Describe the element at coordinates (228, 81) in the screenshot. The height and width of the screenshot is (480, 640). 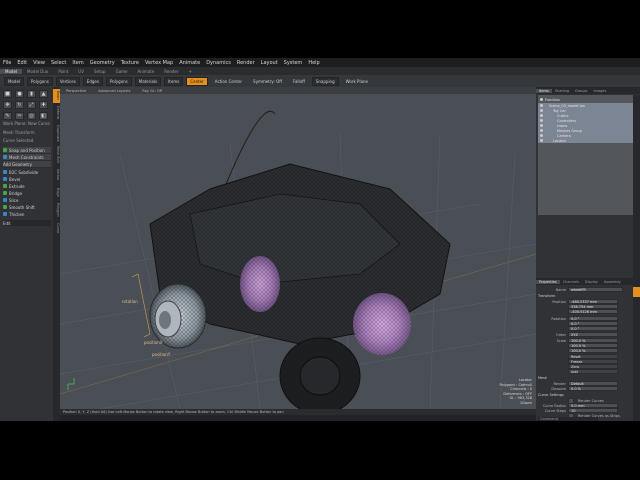
I see `toolbar-action-center-dropdown: Action Center` at that location.